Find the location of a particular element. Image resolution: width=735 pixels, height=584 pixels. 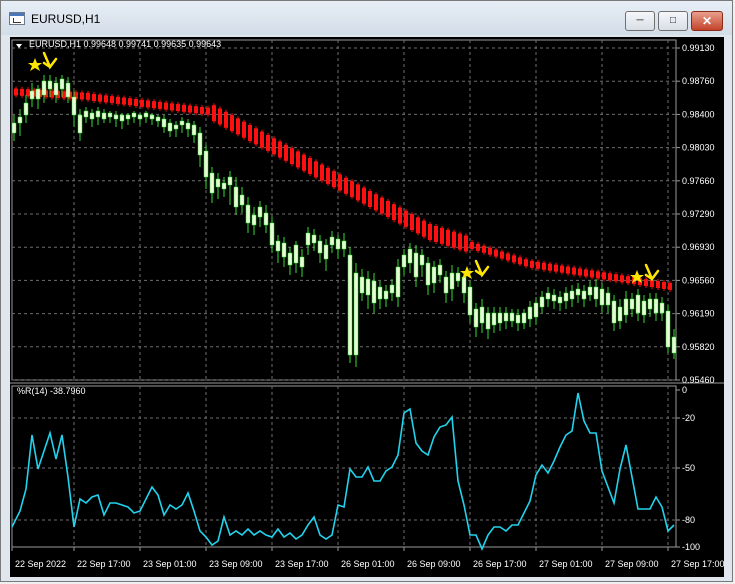

time-label: 26 Sep 09:00 is located at coordinates (434, 564).